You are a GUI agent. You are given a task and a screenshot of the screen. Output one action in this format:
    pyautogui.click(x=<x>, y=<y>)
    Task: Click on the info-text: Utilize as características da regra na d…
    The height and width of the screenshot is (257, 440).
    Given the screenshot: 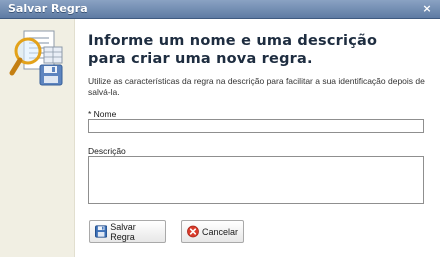 What is the action you would take?
    pyautogui.click(x=256, y=86)
    